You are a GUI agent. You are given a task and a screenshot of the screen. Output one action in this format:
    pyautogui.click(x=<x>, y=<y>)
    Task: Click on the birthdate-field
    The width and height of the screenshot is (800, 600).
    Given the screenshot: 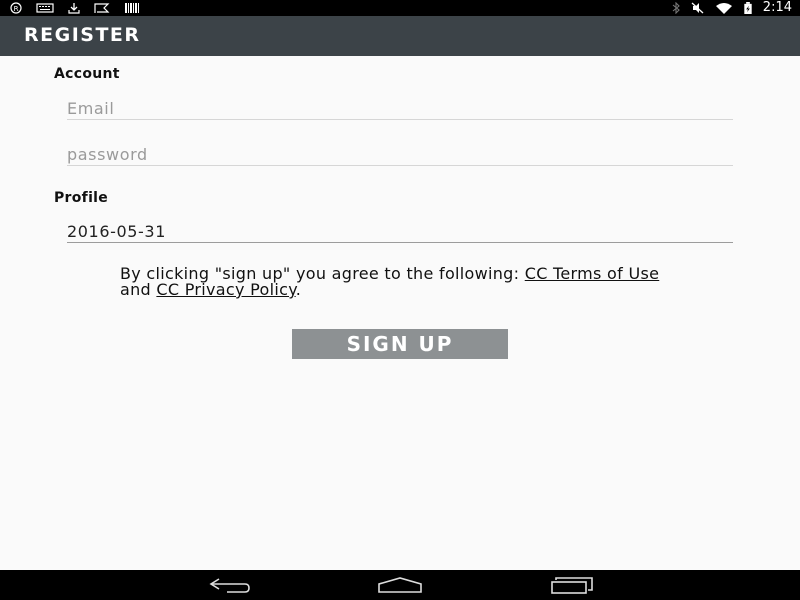 What is the action you would take?
    pyautogui.click(x=400, y=232)
    